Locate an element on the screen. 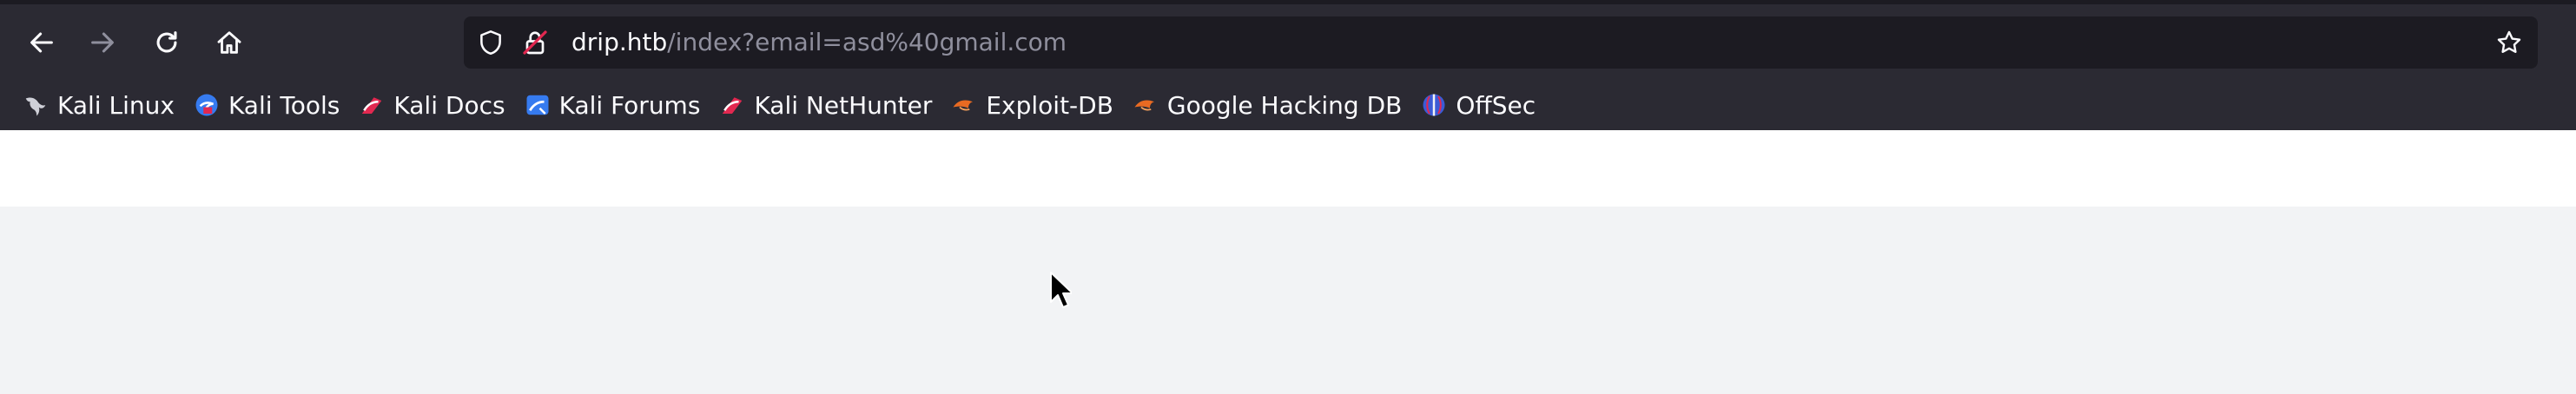 This screenshot has height=394, width=2576. bookmark-kali-tools: Kali Tools is located at coordinates (267, 105).